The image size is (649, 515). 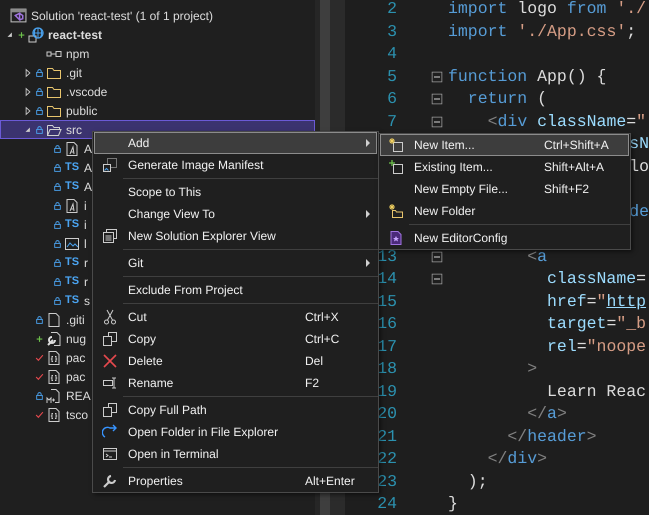 What do you see at coordinates (392, 31) in the screenshot?
I see `line-number: 3` at bounding box center [392, 31].